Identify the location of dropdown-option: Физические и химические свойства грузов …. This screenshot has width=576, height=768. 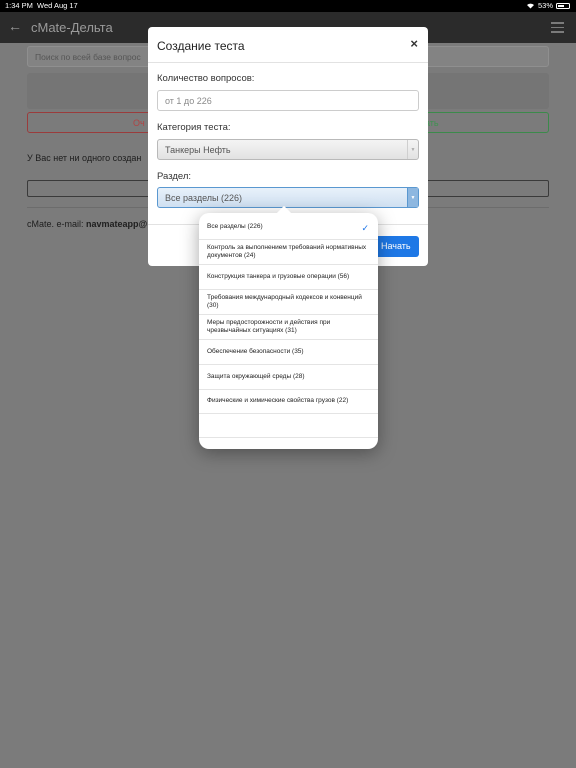
(288, 402).